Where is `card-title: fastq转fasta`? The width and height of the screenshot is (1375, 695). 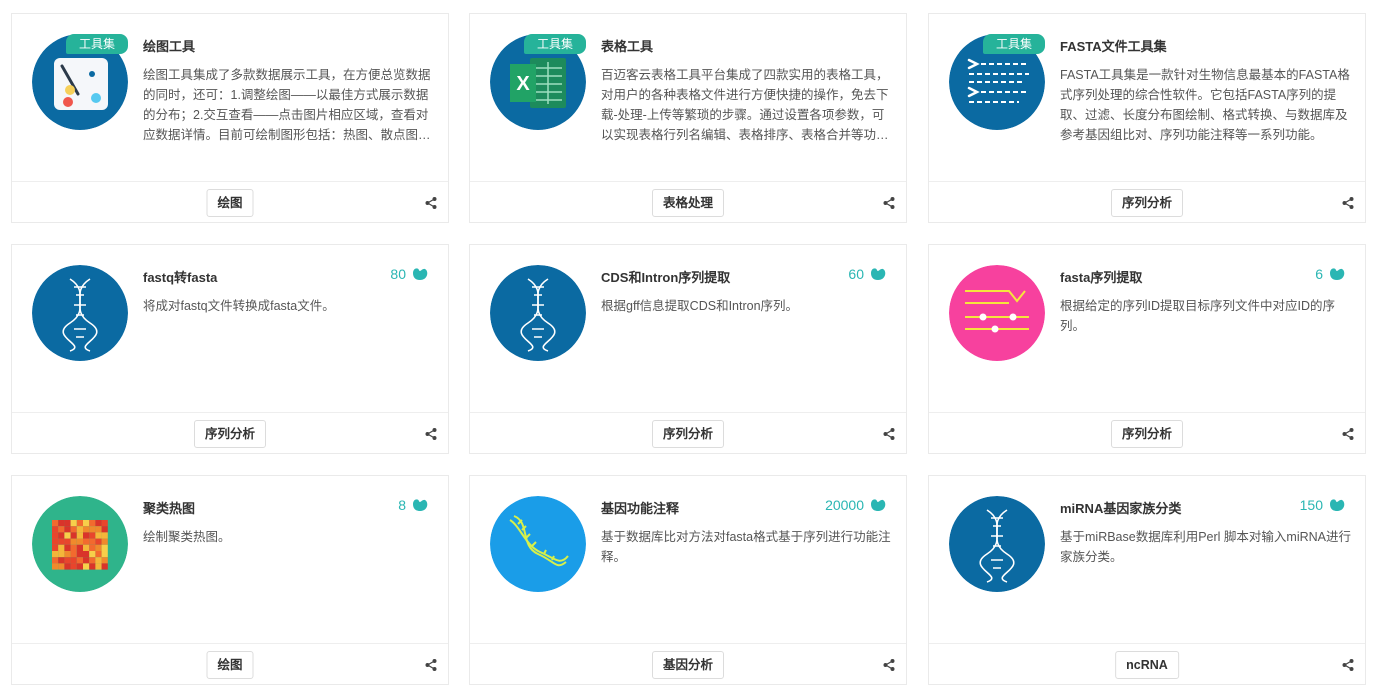 card-title: fastq转fasta is located at coordinates (180, 276).